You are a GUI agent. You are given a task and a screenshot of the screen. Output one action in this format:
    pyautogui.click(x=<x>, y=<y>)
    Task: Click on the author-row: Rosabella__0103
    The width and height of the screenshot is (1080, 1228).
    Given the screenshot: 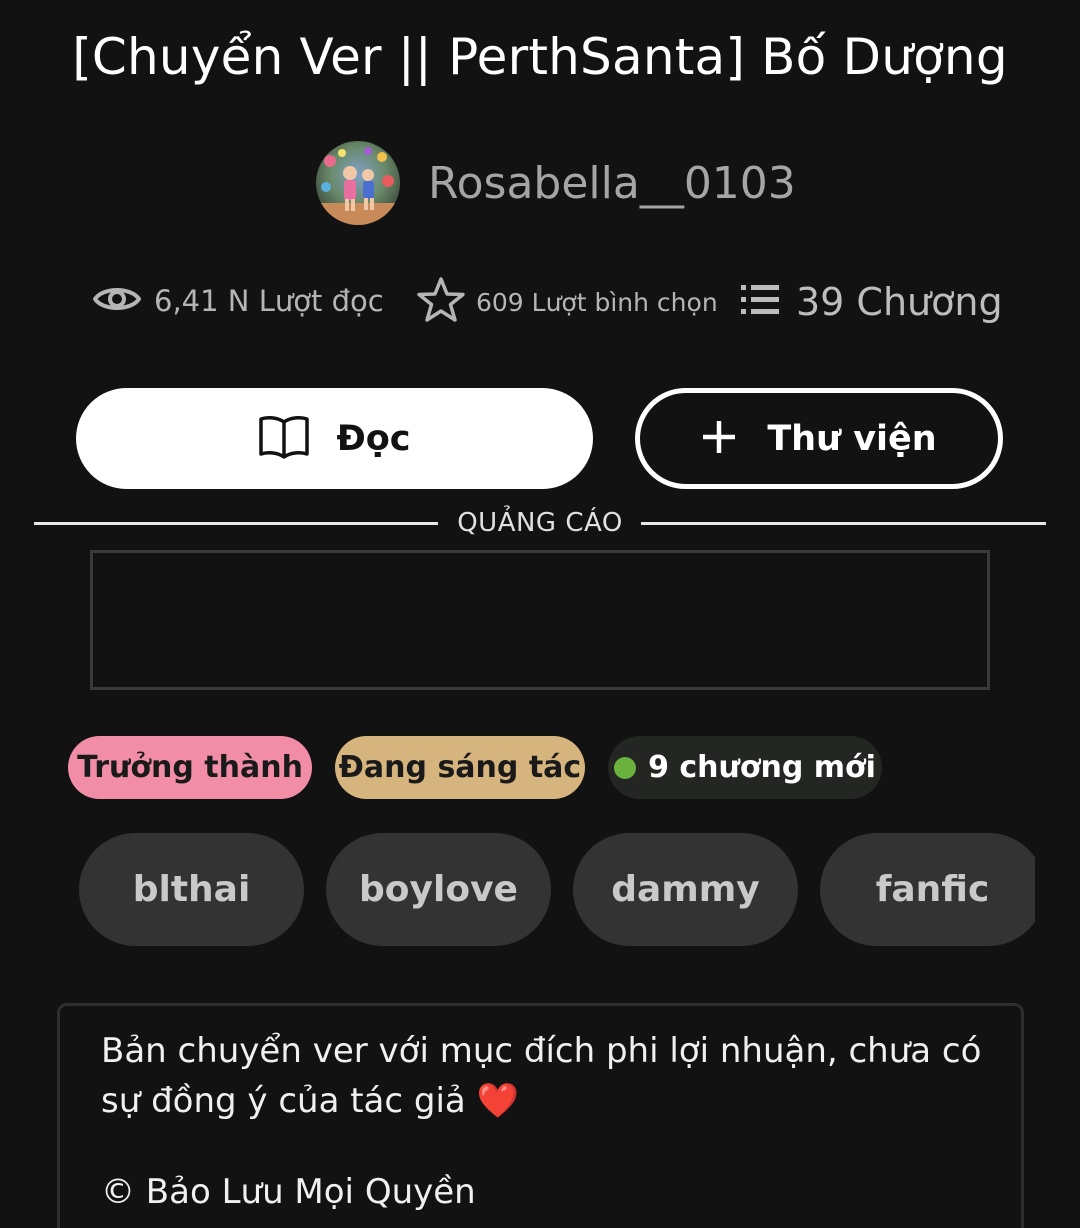 What is the action you would take?
    pyautogui.click(x=556, y=183)
    